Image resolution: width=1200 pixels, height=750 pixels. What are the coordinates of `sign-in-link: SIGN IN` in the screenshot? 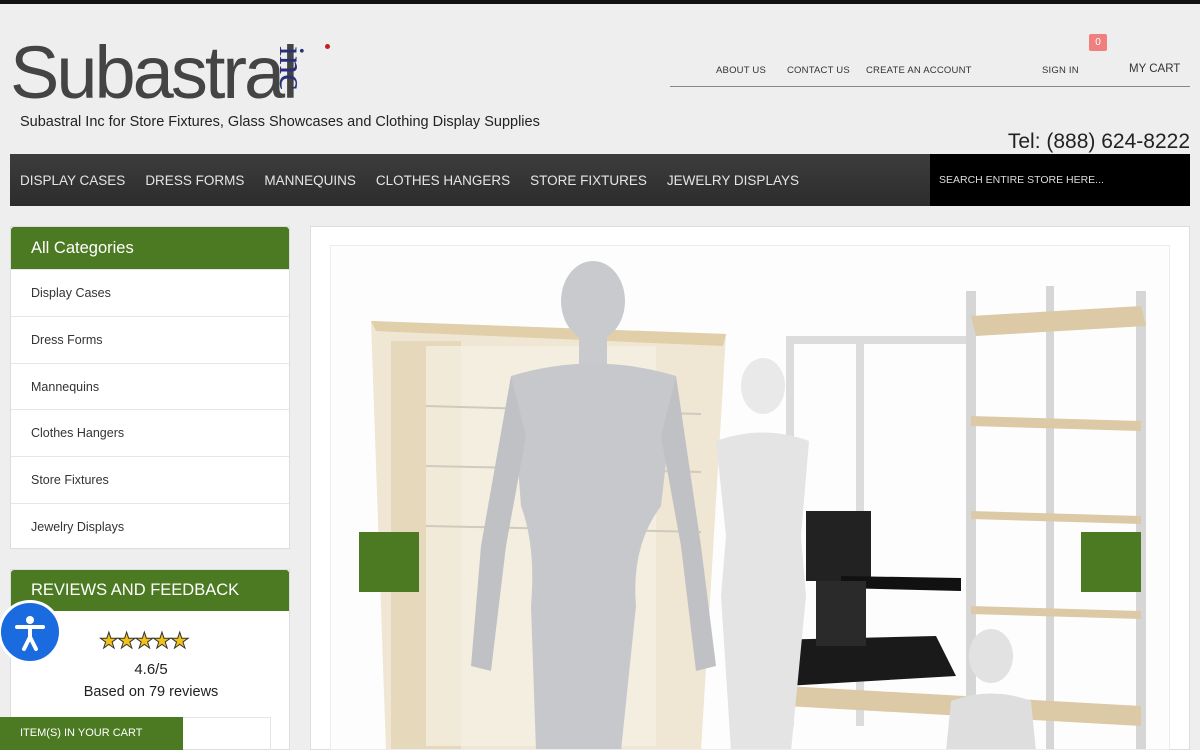 It's located at (1060, 70).